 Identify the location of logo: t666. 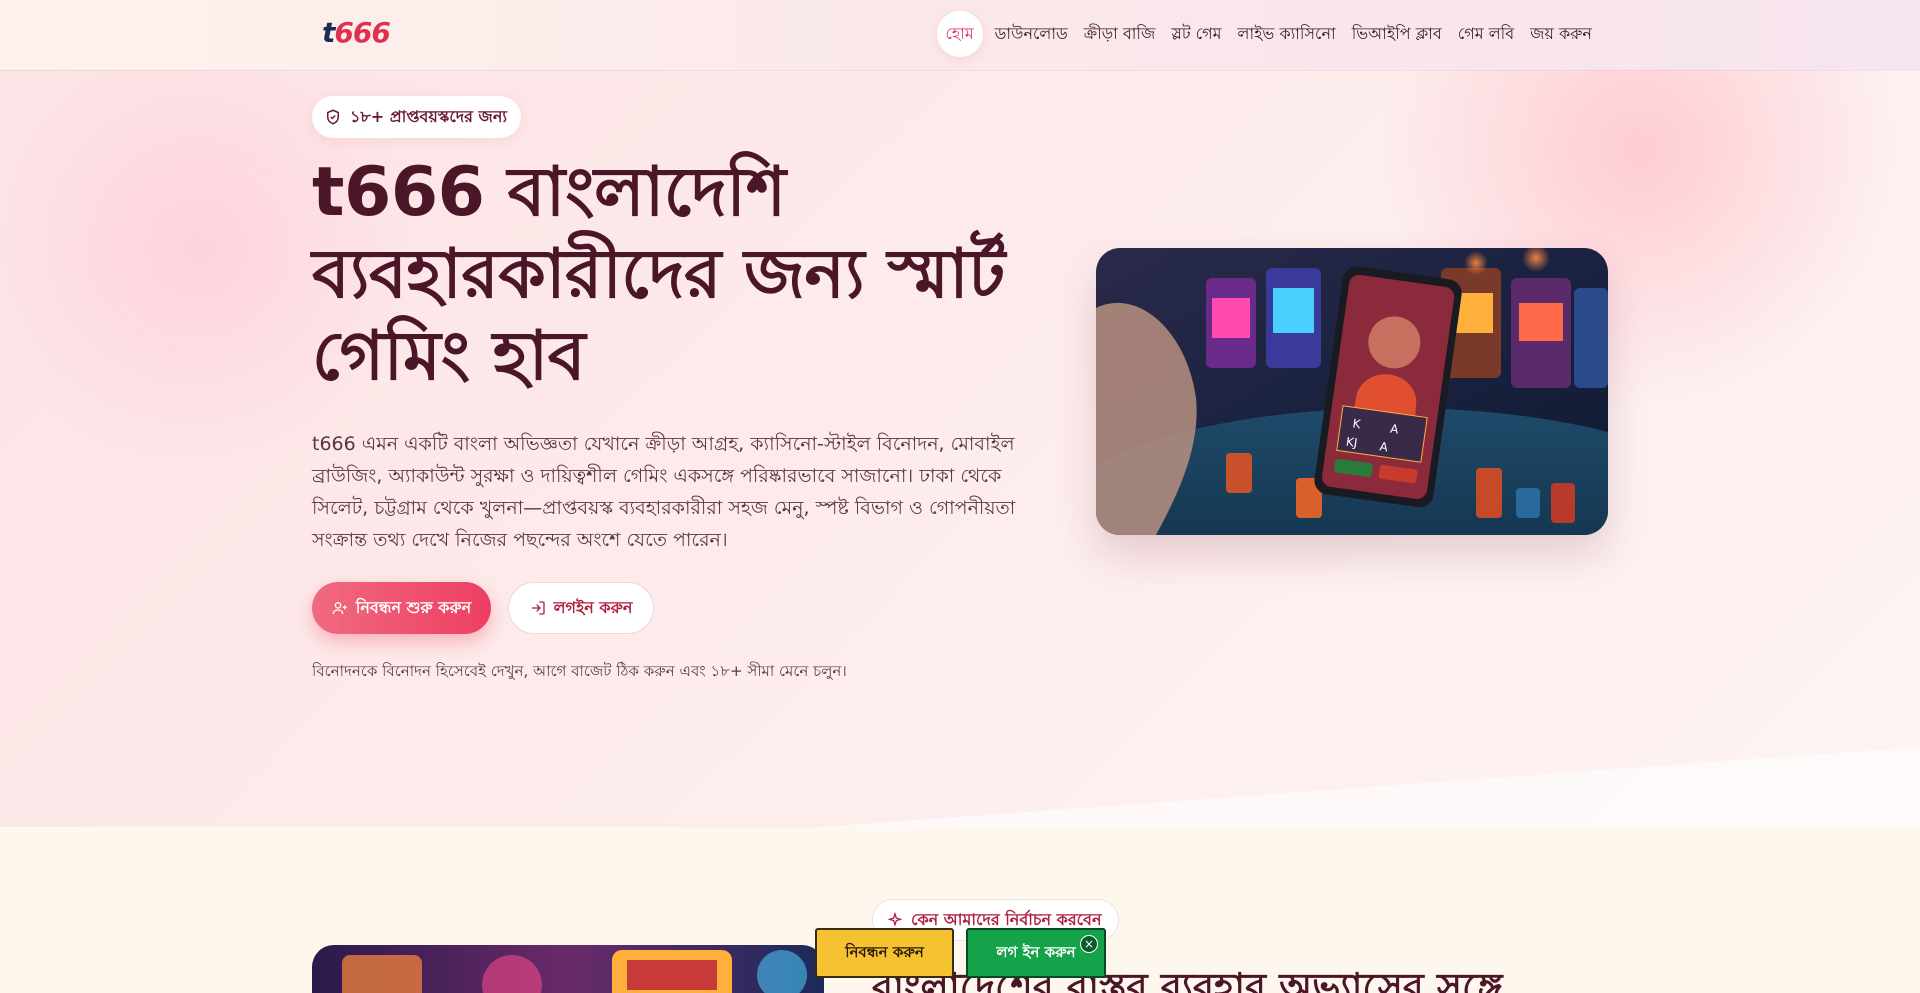
(356, 32).